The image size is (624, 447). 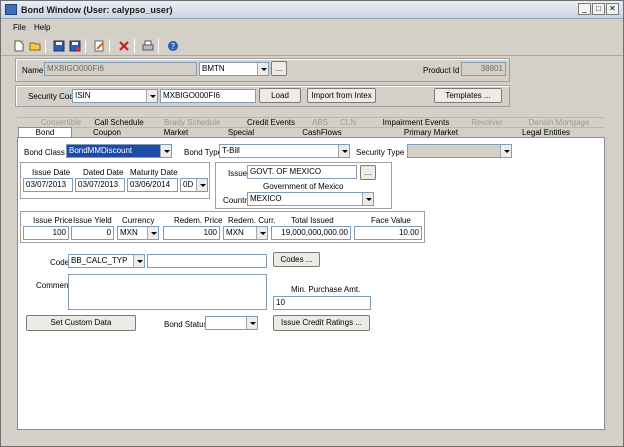 What do you see at coordinates (310, 199) in the screenshot?
I see `country-select: MEXICO` at bounding box center [310, 199].